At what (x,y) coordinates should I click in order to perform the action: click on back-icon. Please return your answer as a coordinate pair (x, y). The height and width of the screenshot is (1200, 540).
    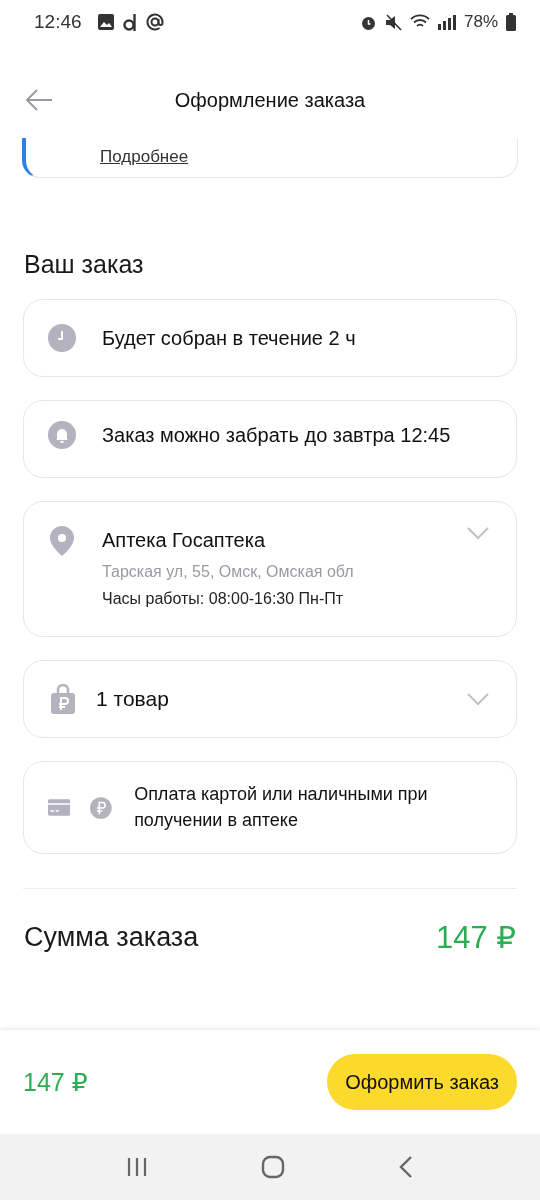
    Looking at the image, I should click on (405, 1167).